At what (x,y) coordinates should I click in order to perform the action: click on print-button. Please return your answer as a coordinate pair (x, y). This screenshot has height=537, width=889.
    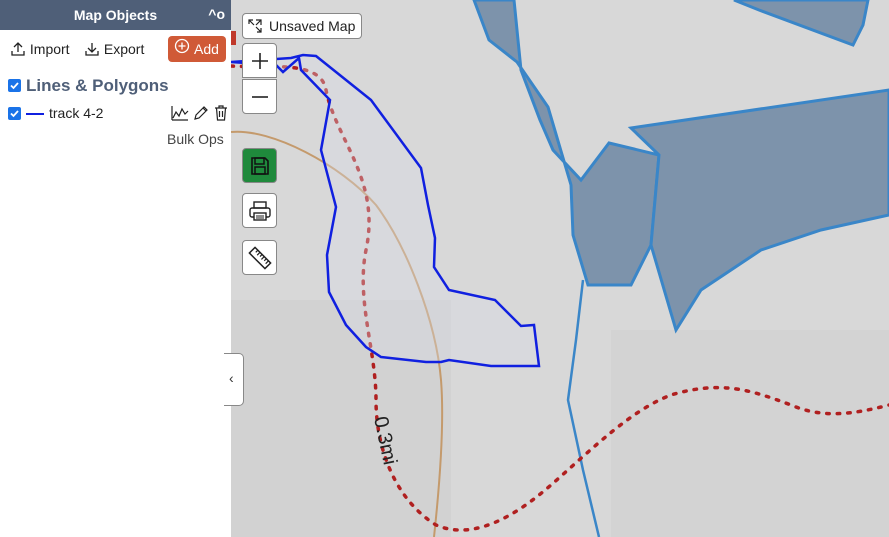
    Looking at the image, I should click on (259, 210).